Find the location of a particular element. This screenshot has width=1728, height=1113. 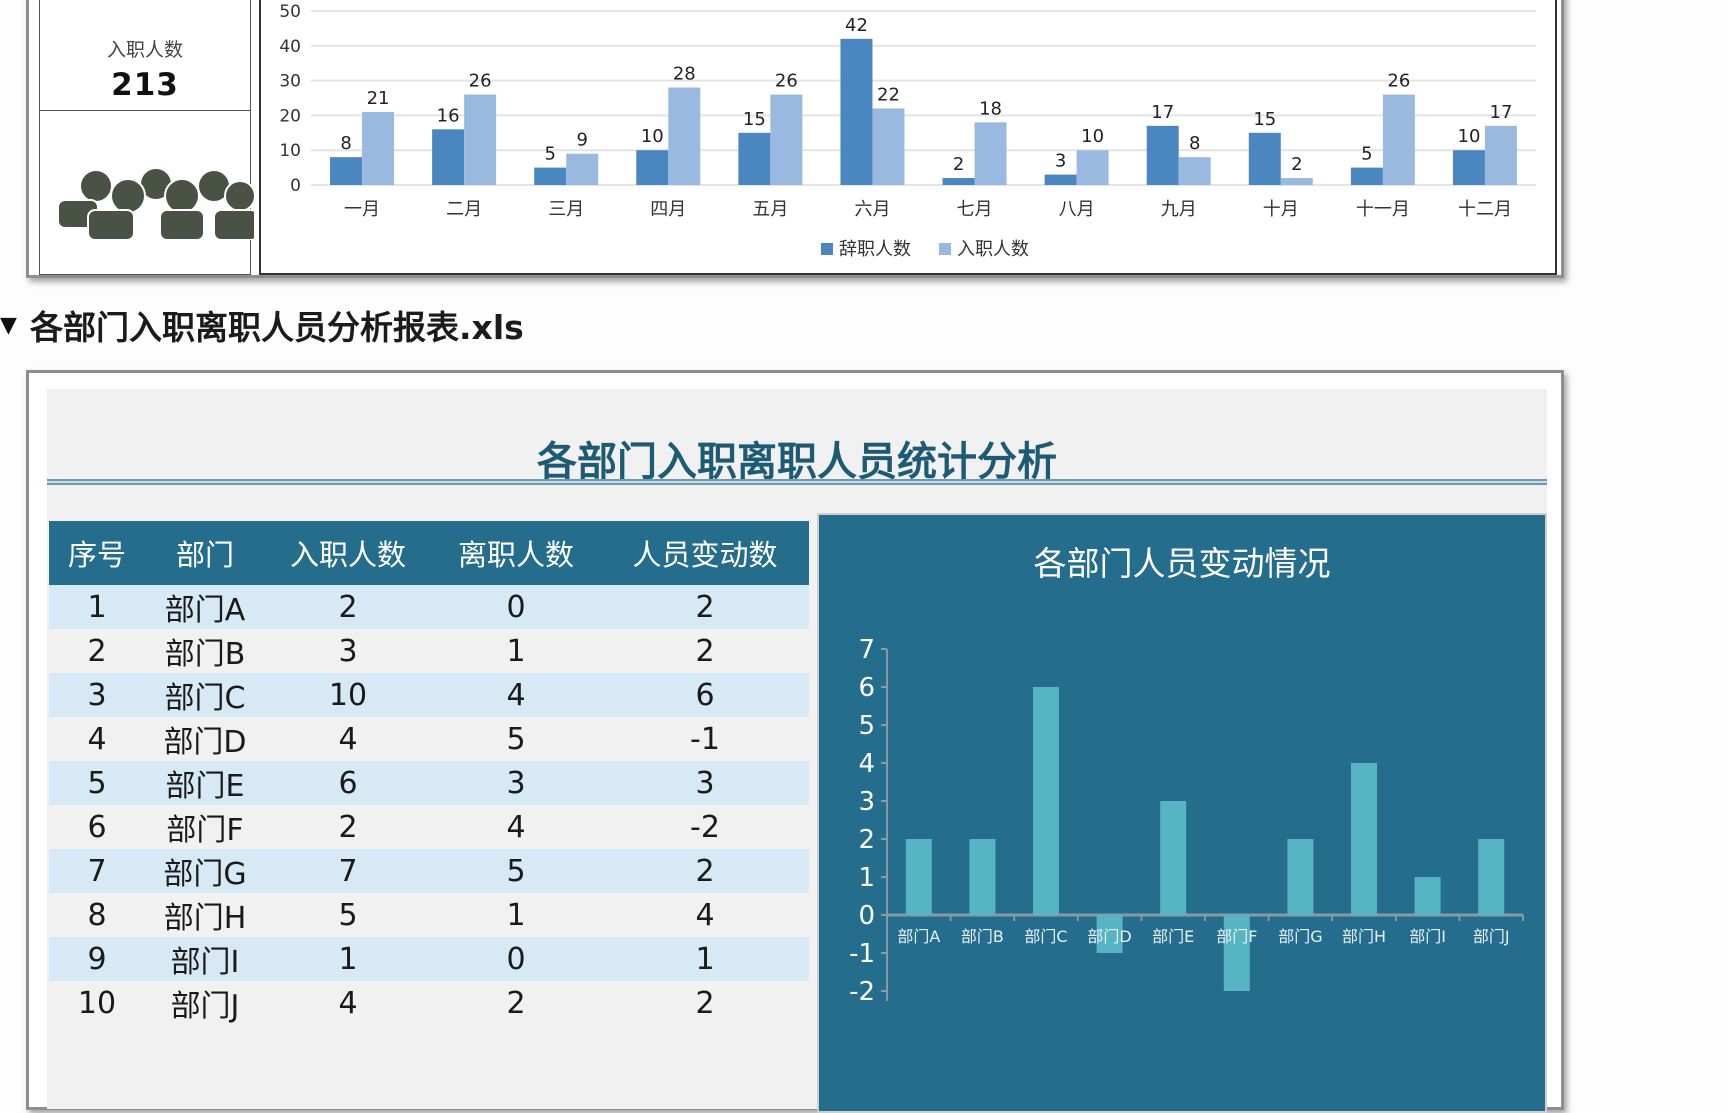

cell-index: 6 is located at coordinates (97, 827).